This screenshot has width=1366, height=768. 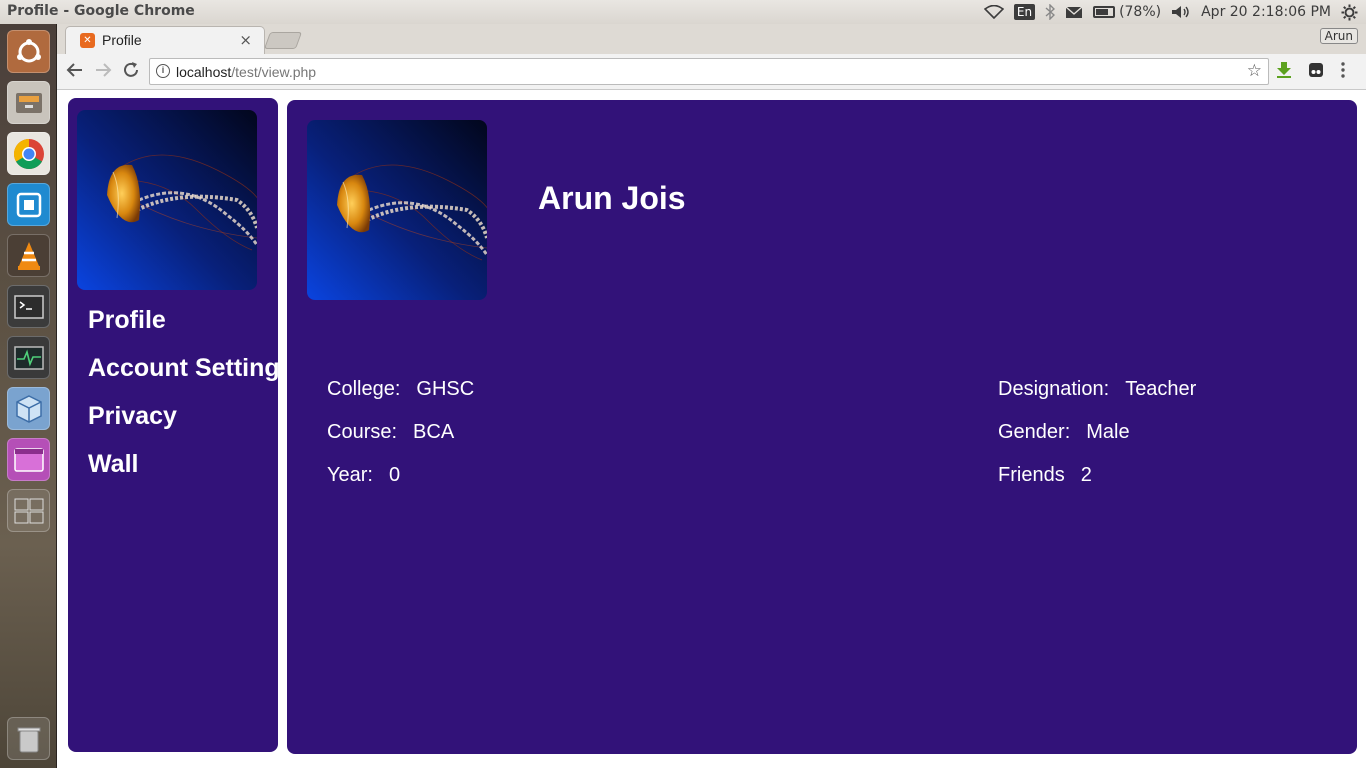 What do you see at coordinates (1104, 12) in the screenshot?
I see `battery-icon` at bounding box center [1104, 12].